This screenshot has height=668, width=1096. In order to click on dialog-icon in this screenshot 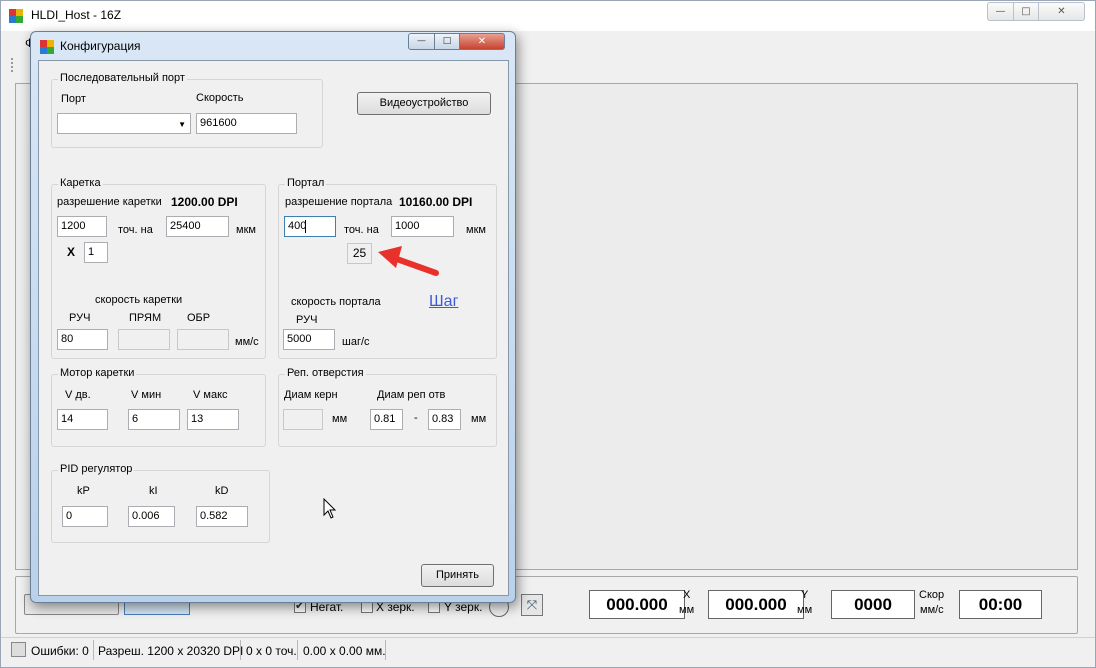, I will do `click(47, 47)`.